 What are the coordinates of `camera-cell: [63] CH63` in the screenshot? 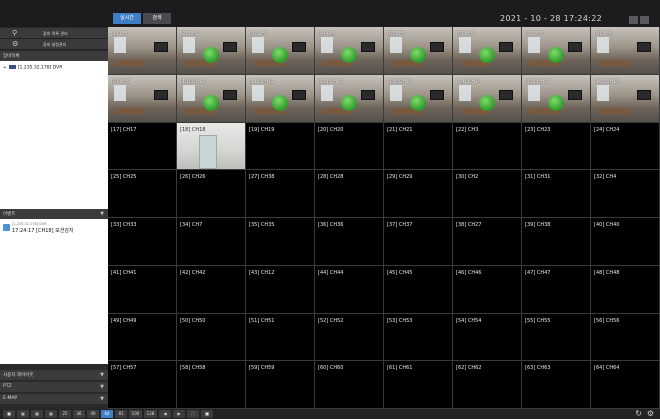 It's located at (556, 385).